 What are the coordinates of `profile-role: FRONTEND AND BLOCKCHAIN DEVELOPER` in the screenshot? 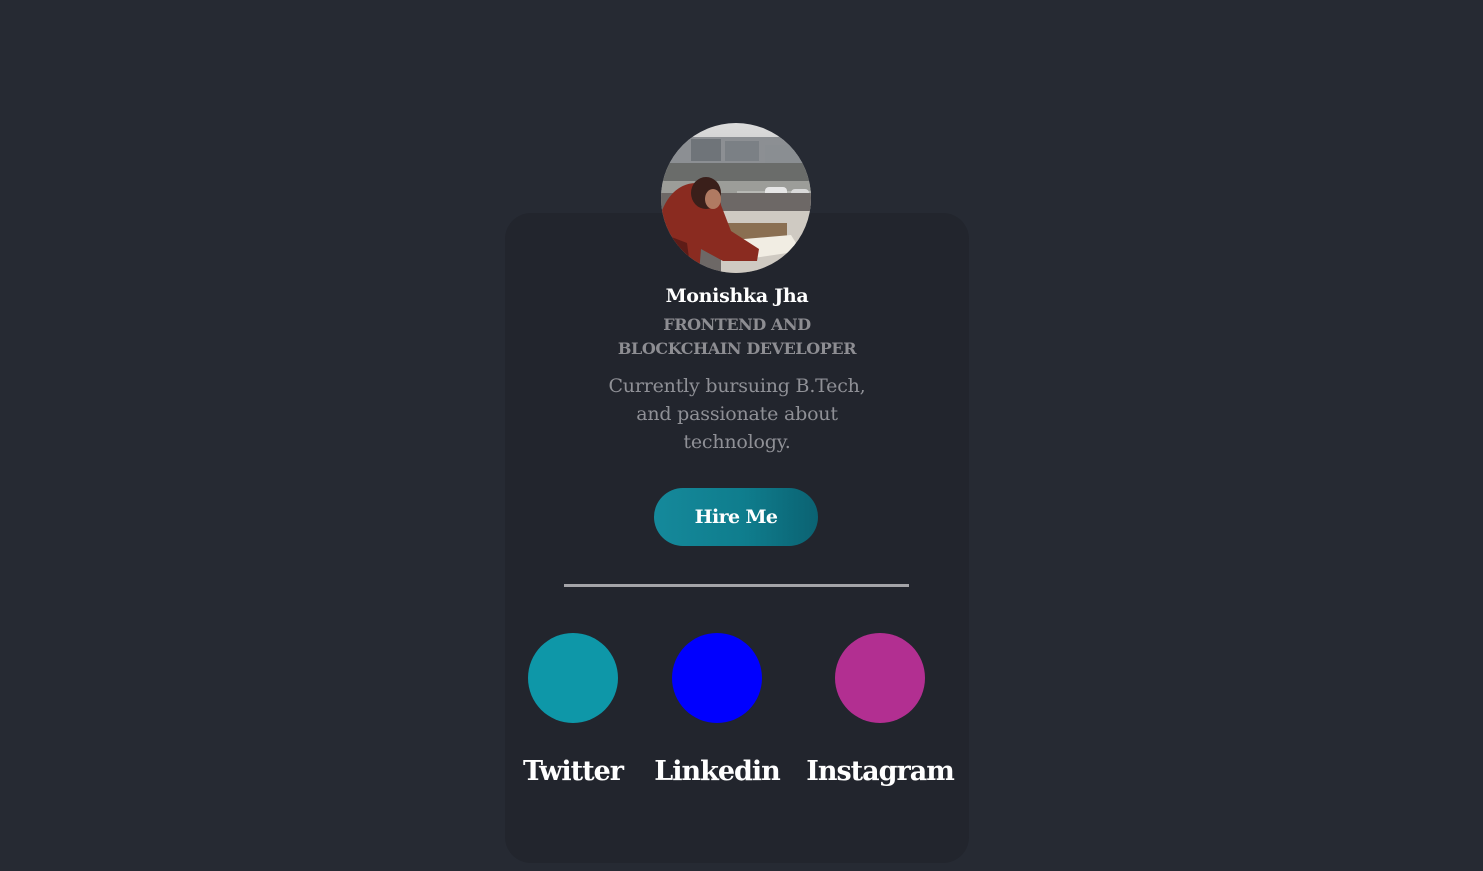 It's located at (737, 336).